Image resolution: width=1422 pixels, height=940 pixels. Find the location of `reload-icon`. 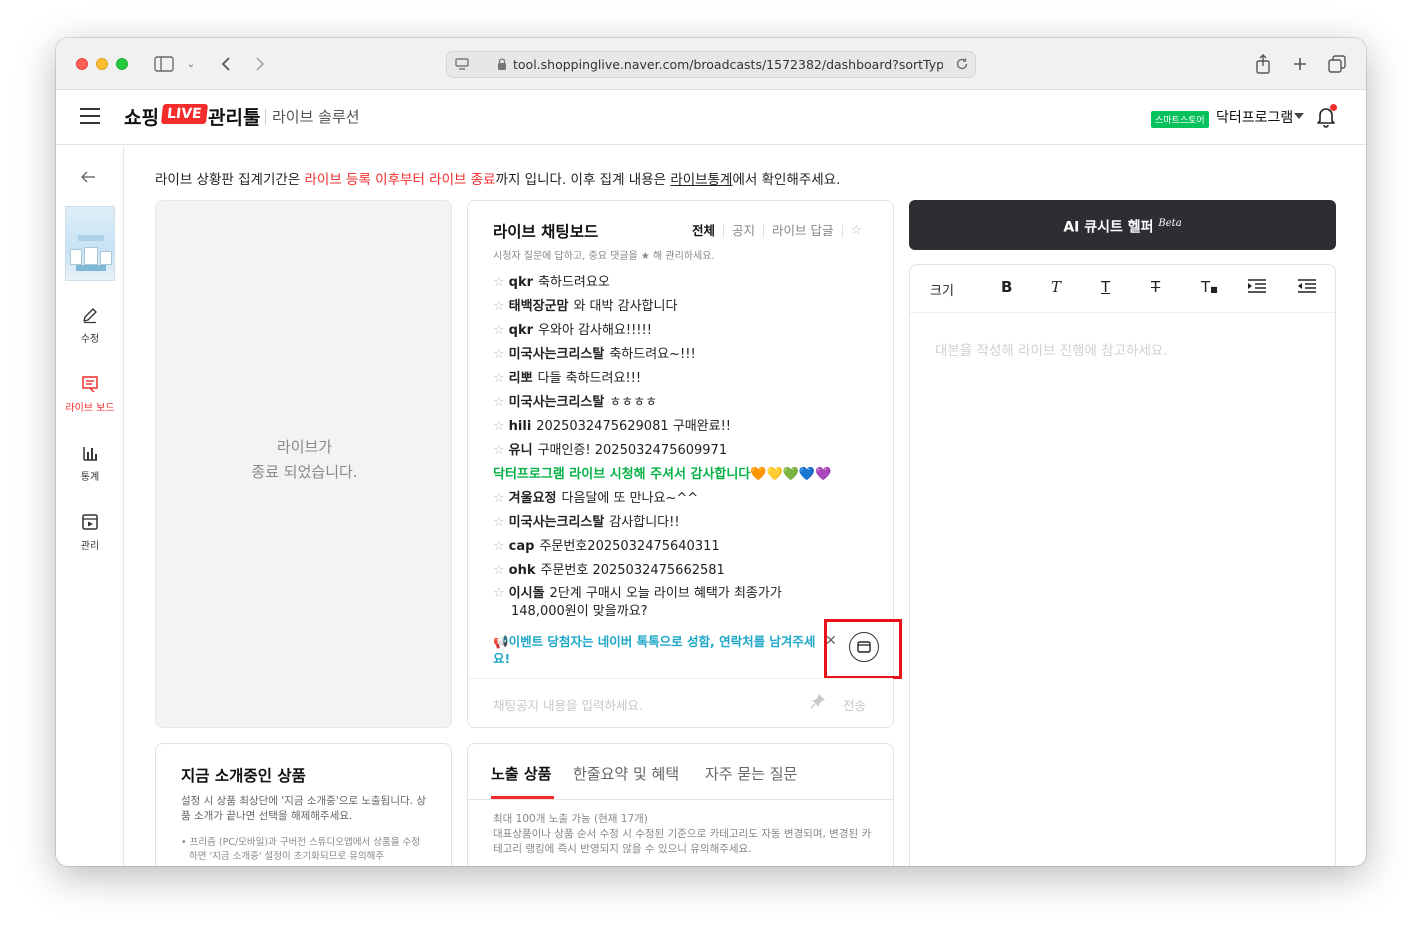

reload-icon is located at coordinates (962, 66).